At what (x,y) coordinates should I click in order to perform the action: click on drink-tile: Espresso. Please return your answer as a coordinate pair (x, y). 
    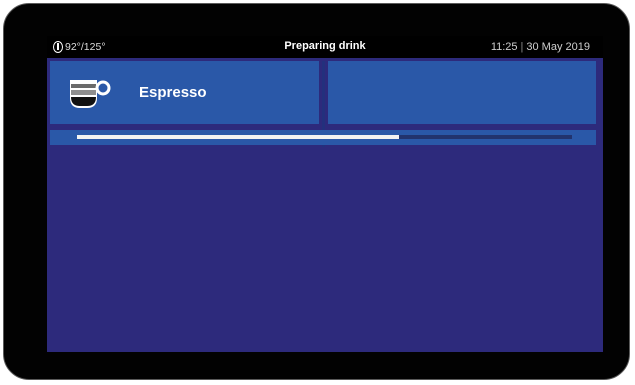
    Looking at the image, I should click on (184, 92).